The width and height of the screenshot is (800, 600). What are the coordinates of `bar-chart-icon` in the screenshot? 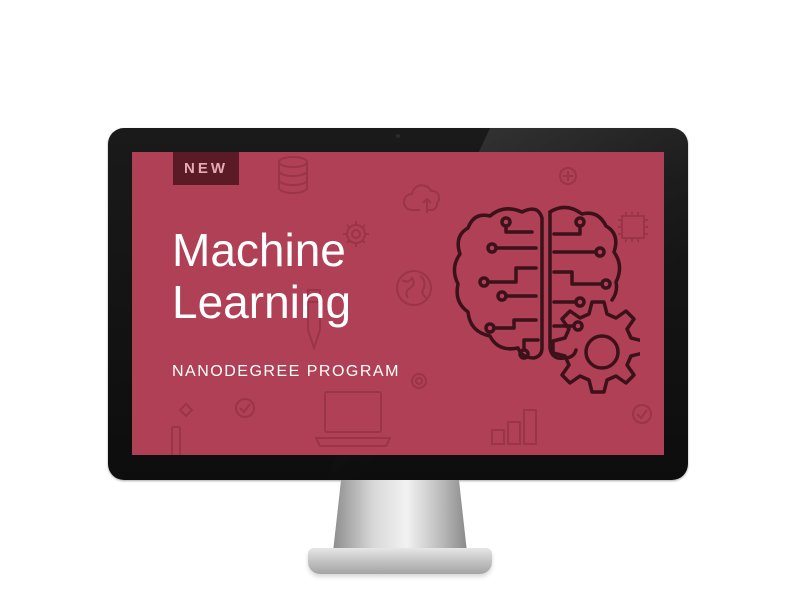 It's located at (514, 427).